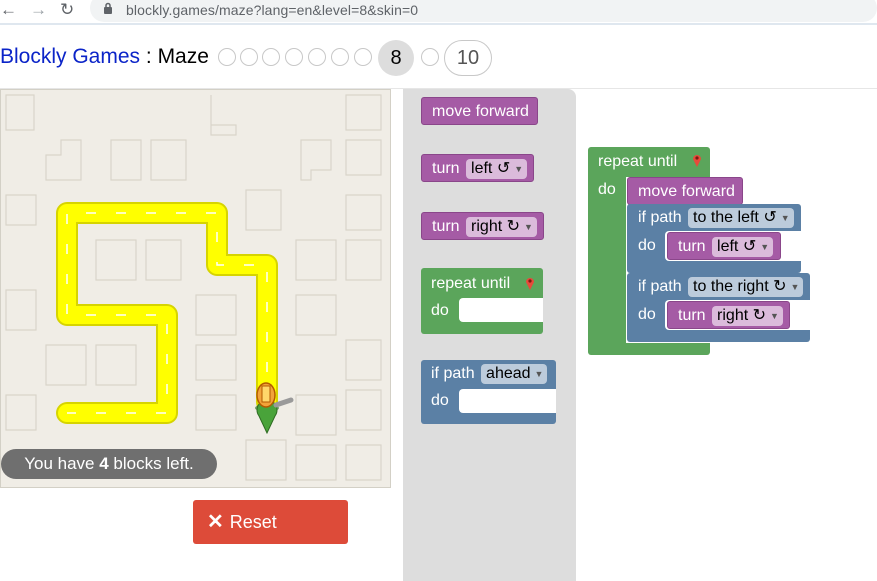  I want to click on block-label: if path to the left ↺ ▼, so click(716, 218).